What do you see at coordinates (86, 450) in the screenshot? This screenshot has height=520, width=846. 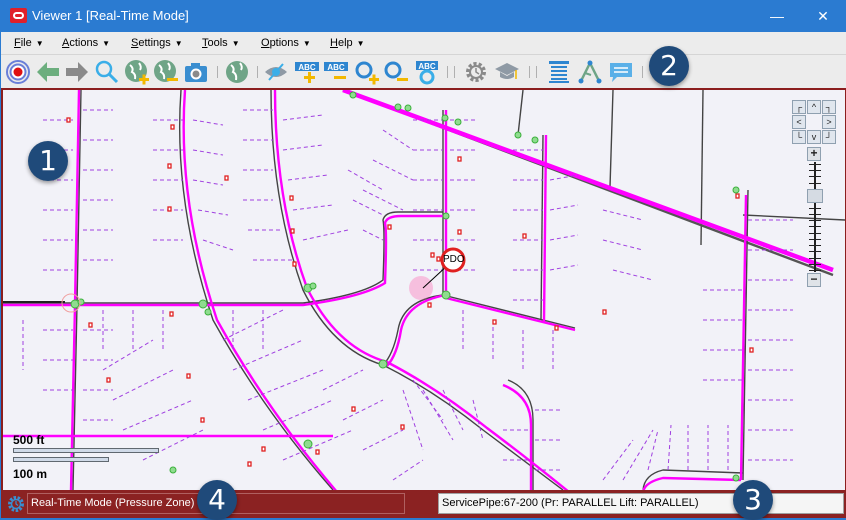 I see `scale-bar-feet` at bounding box center [86, 450].